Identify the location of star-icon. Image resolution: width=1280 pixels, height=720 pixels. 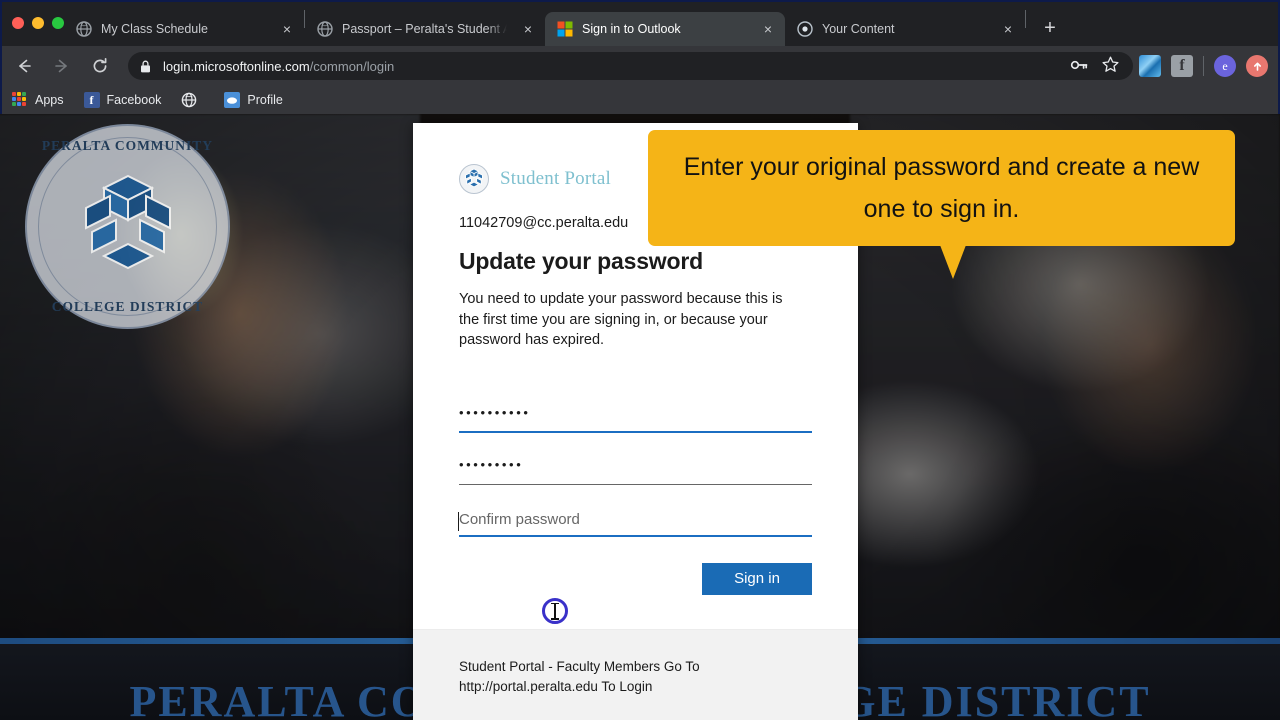
(1110, 66).